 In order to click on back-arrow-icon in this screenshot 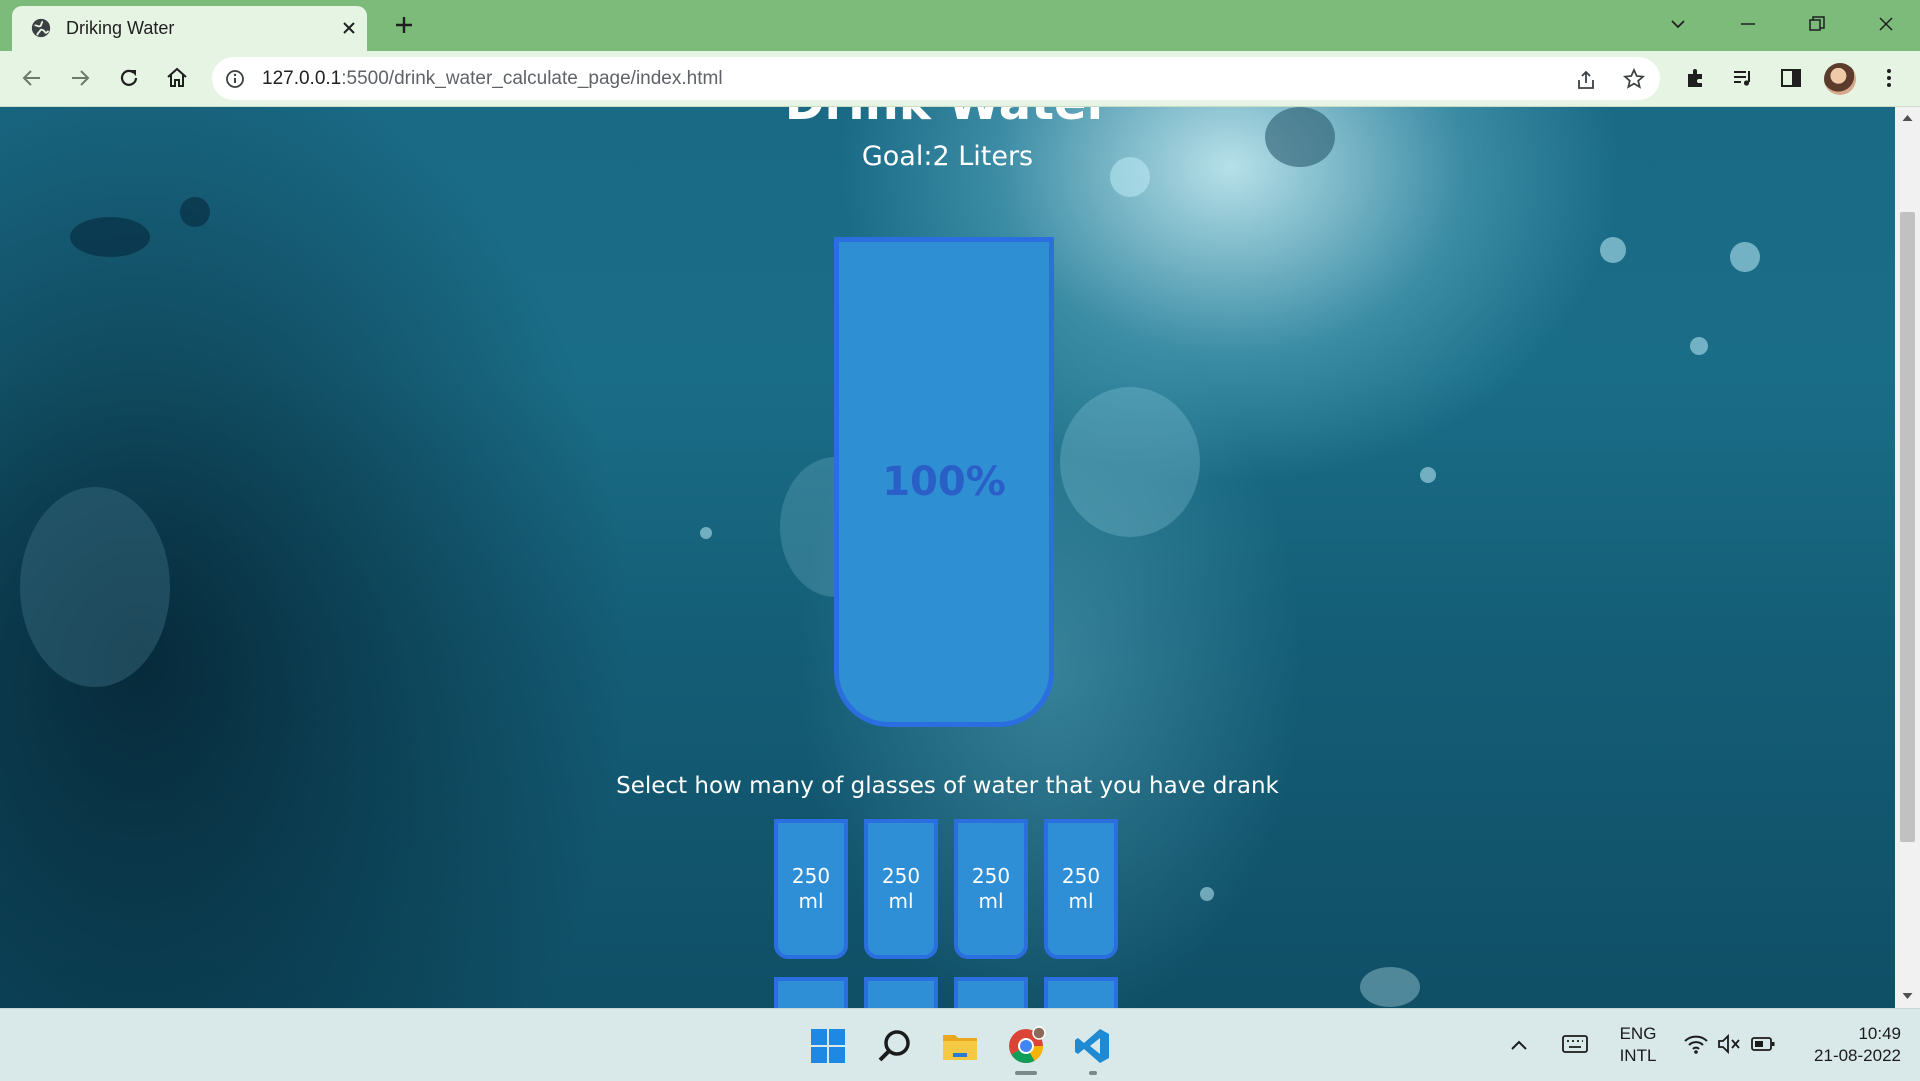, I will do `click(32, 78)`.